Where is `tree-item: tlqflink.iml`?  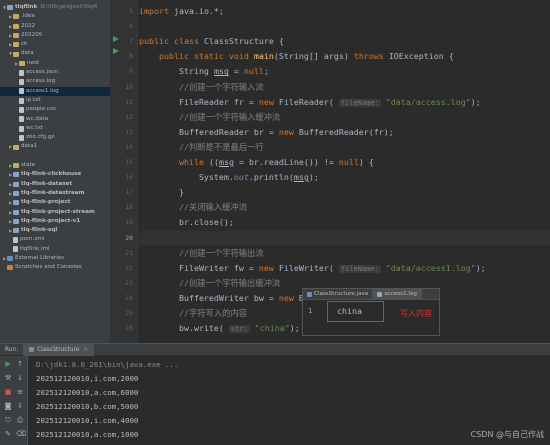 tree-item: tlqflink.iml is located at coordinates (55, 249).